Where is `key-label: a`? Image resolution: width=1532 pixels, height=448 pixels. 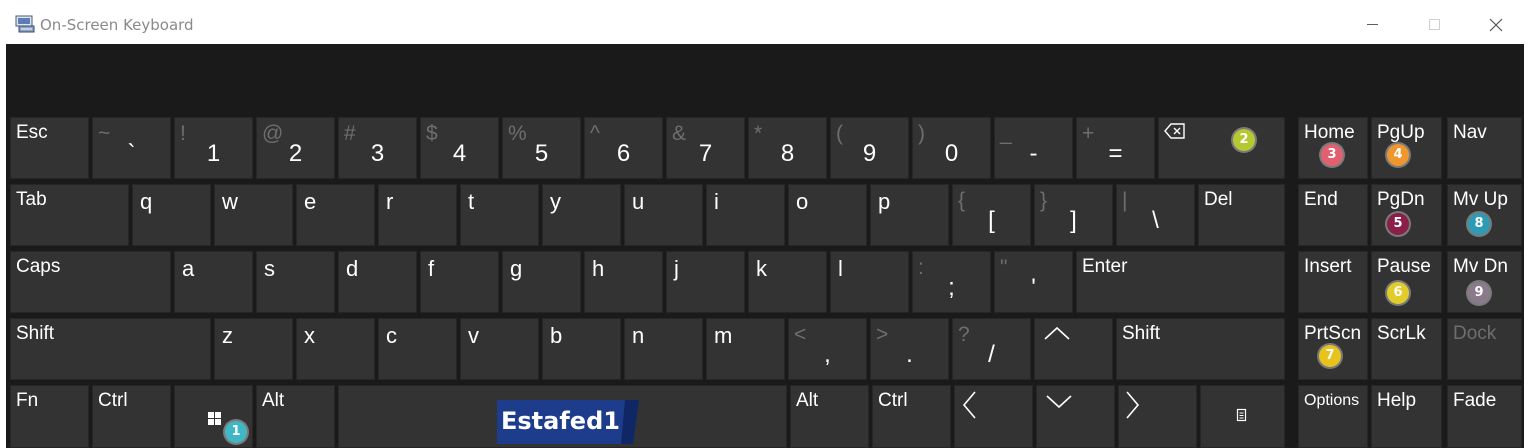 key-label: a is located at coordinates (188, 268).